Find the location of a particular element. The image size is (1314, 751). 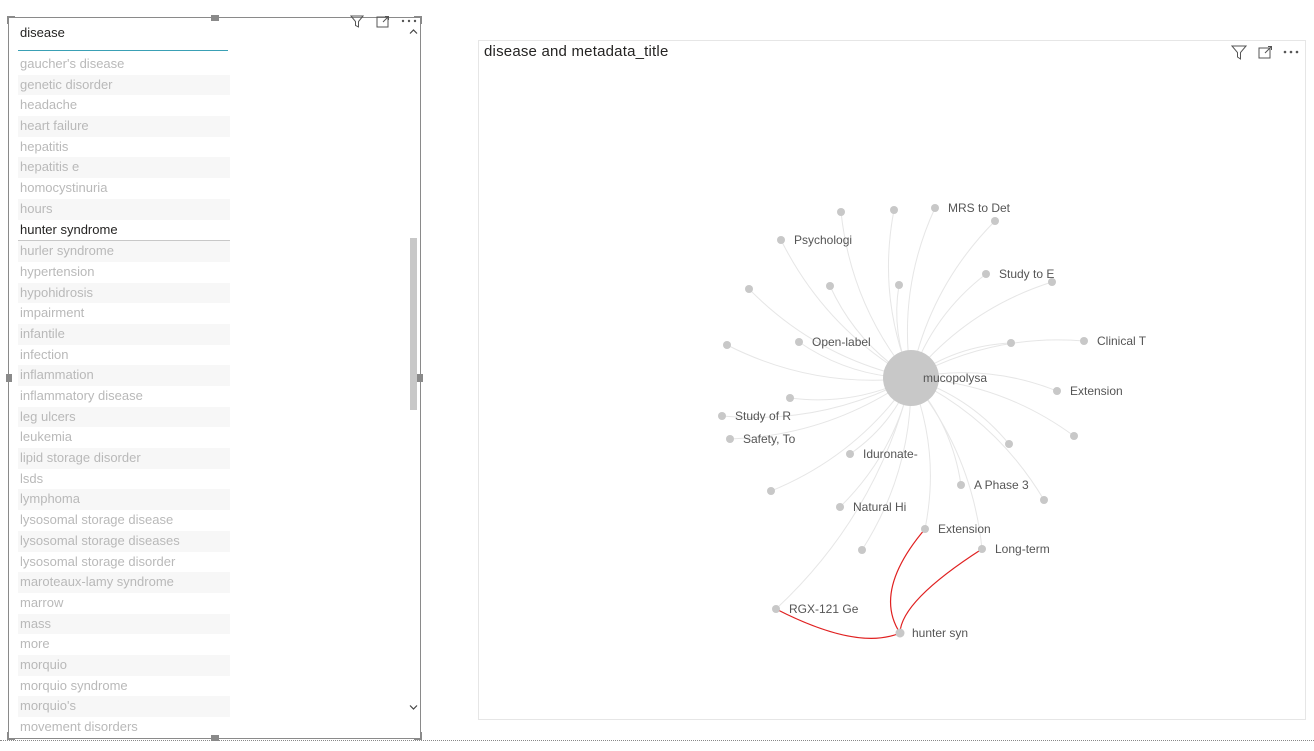

slicer-item: lipid storage disorder is located at coordinates (124, 458).